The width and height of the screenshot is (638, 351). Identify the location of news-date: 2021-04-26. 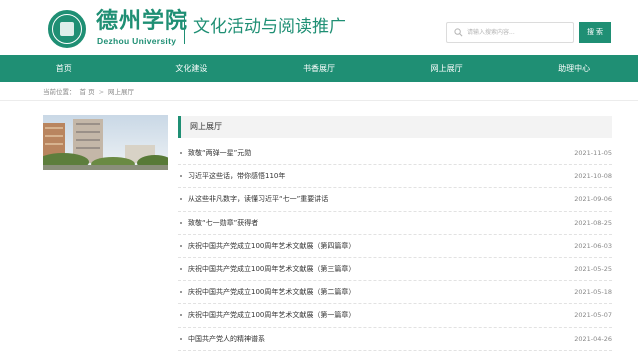
(593, 338).